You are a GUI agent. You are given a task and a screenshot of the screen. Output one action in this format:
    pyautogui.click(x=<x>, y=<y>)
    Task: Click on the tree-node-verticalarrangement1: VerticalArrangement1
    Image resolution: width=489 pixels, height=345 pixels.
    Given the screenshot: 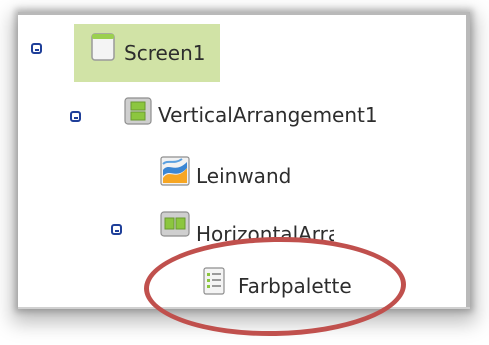 What is the action you would take?
    pyautogui.click(x=287, y=114)
    